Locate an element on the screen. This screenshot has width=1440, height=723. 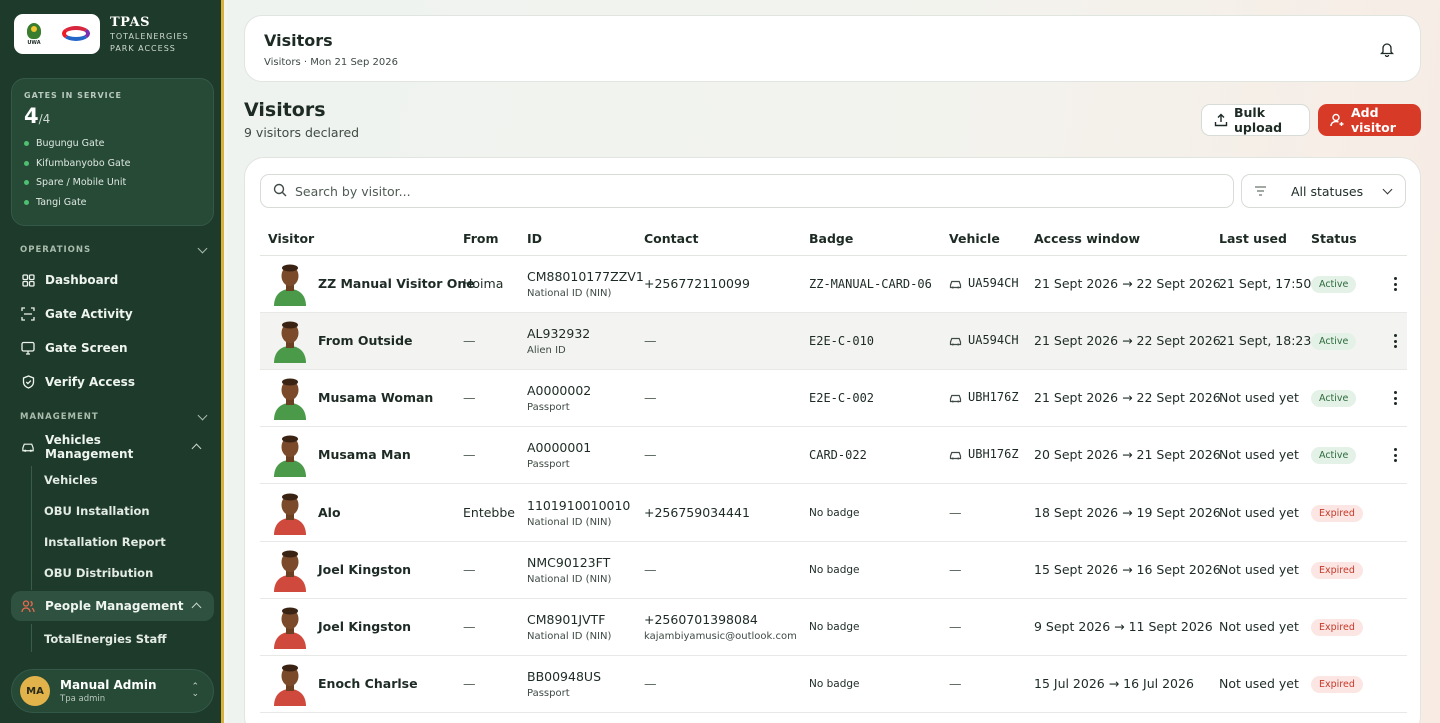
nav-gate-activity: Gate Activity is located at coordinates (112, 314).